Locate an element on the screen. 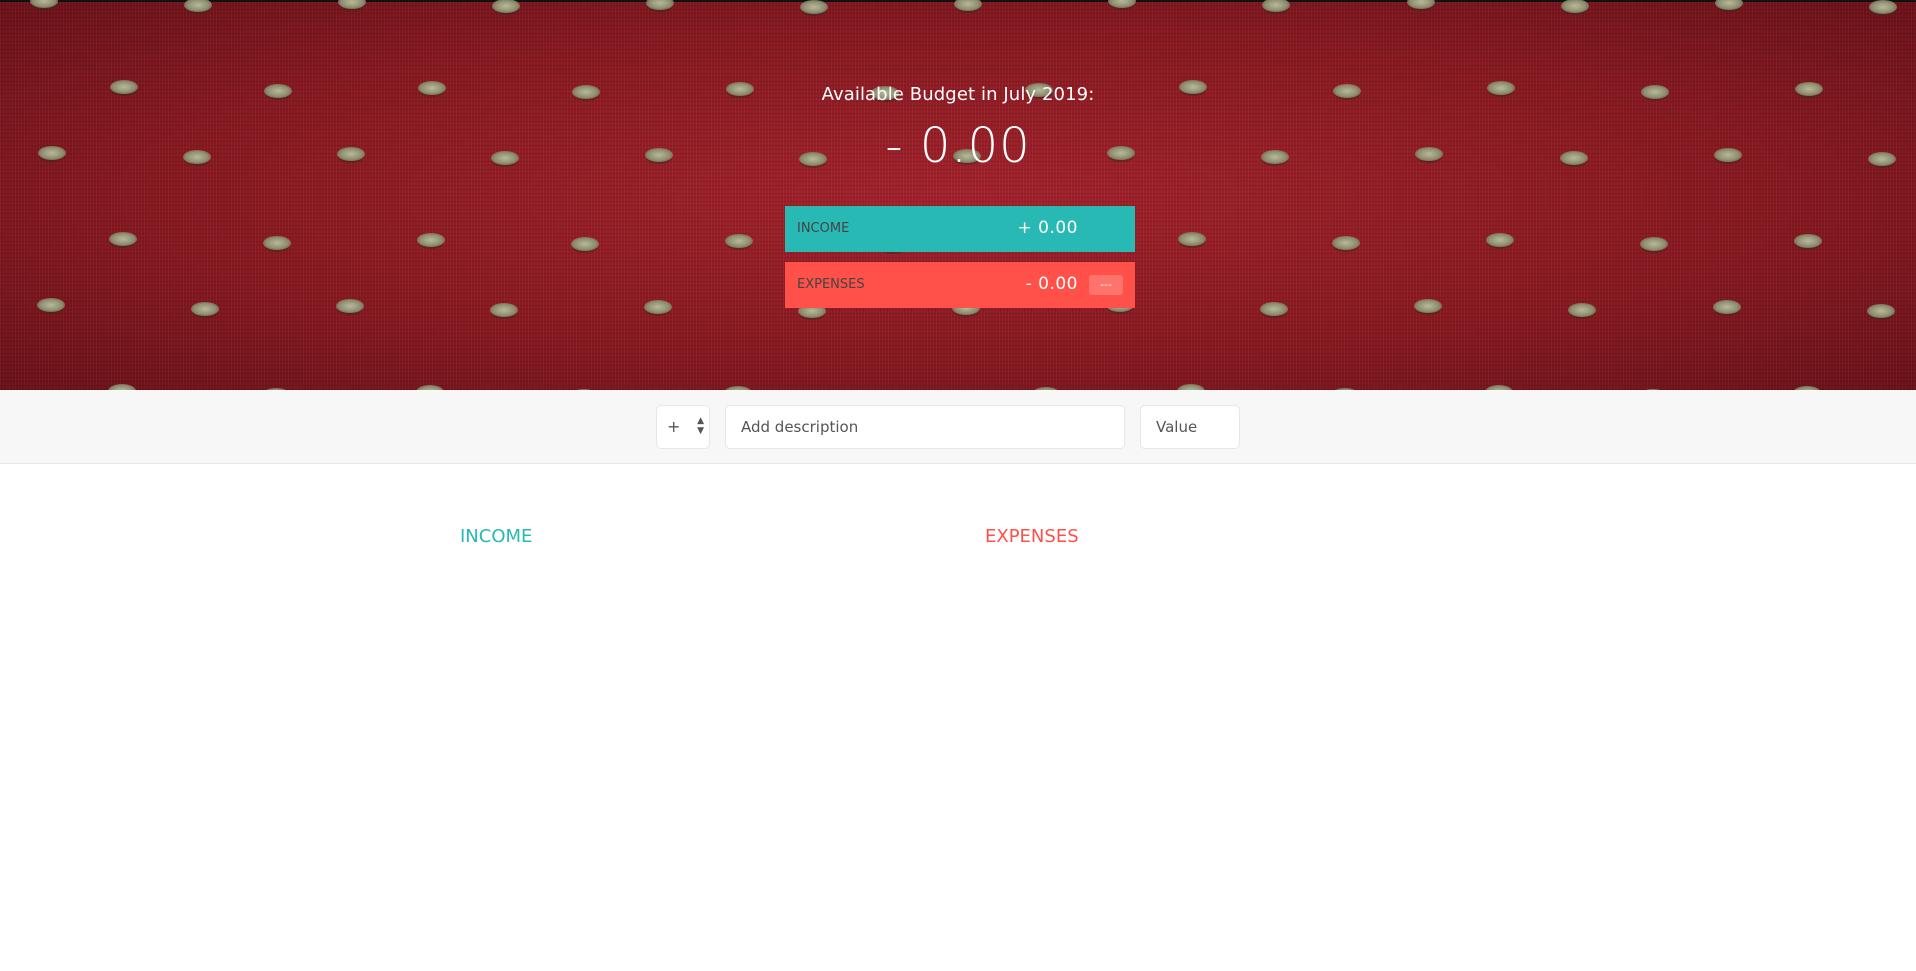 The width and height of the screenshot is (1916, 971). income-list is located at coordinates (660, 710).